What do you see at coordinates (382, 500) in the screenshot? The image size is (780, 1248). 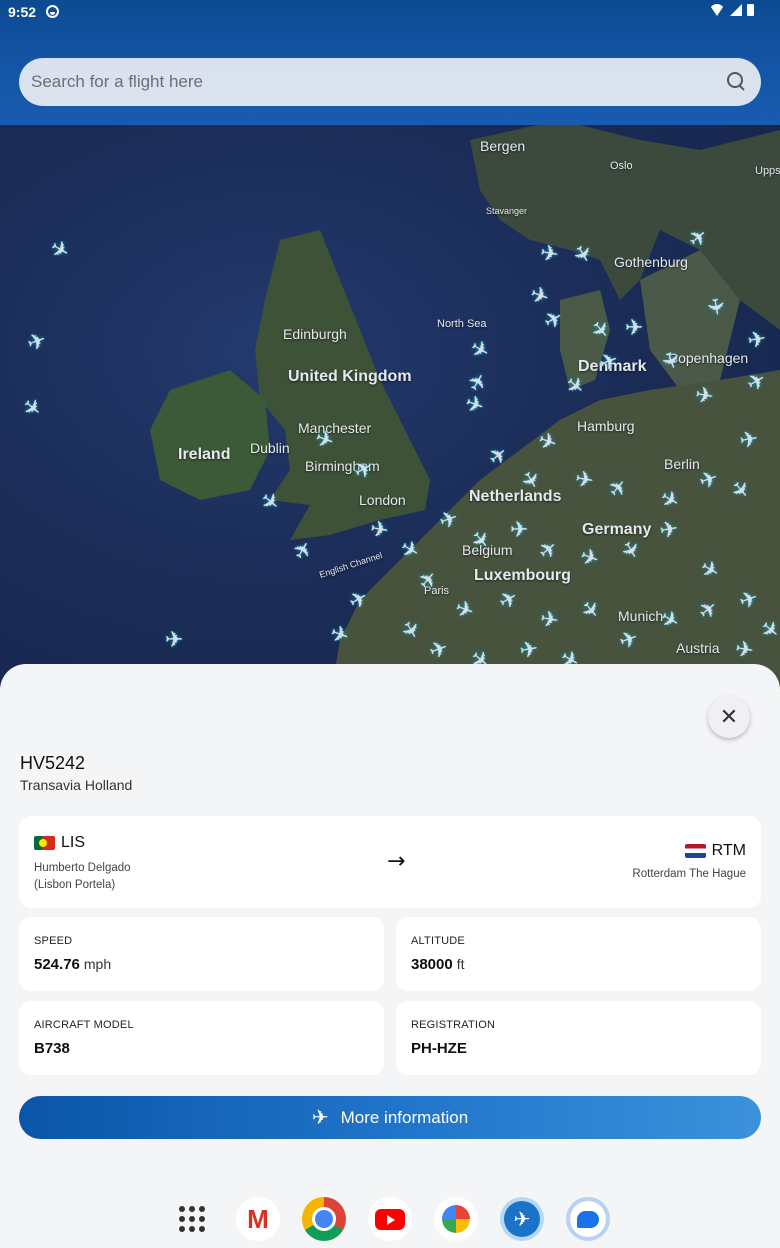 I see `map-label: London` at bounding box center [382, 500].